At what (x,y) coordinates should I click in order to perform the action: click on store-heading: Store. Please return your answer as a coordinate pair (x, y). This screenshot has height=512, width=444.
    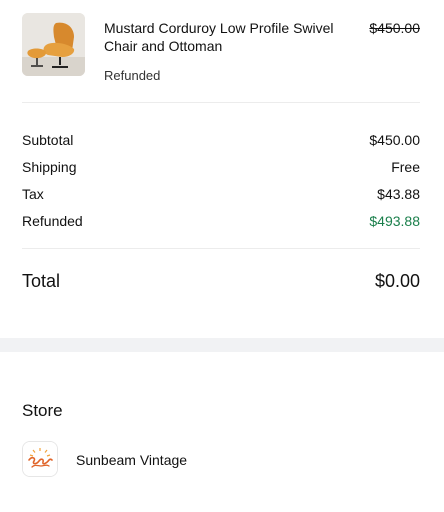
    Looking at the image, I should click on (42, 410).